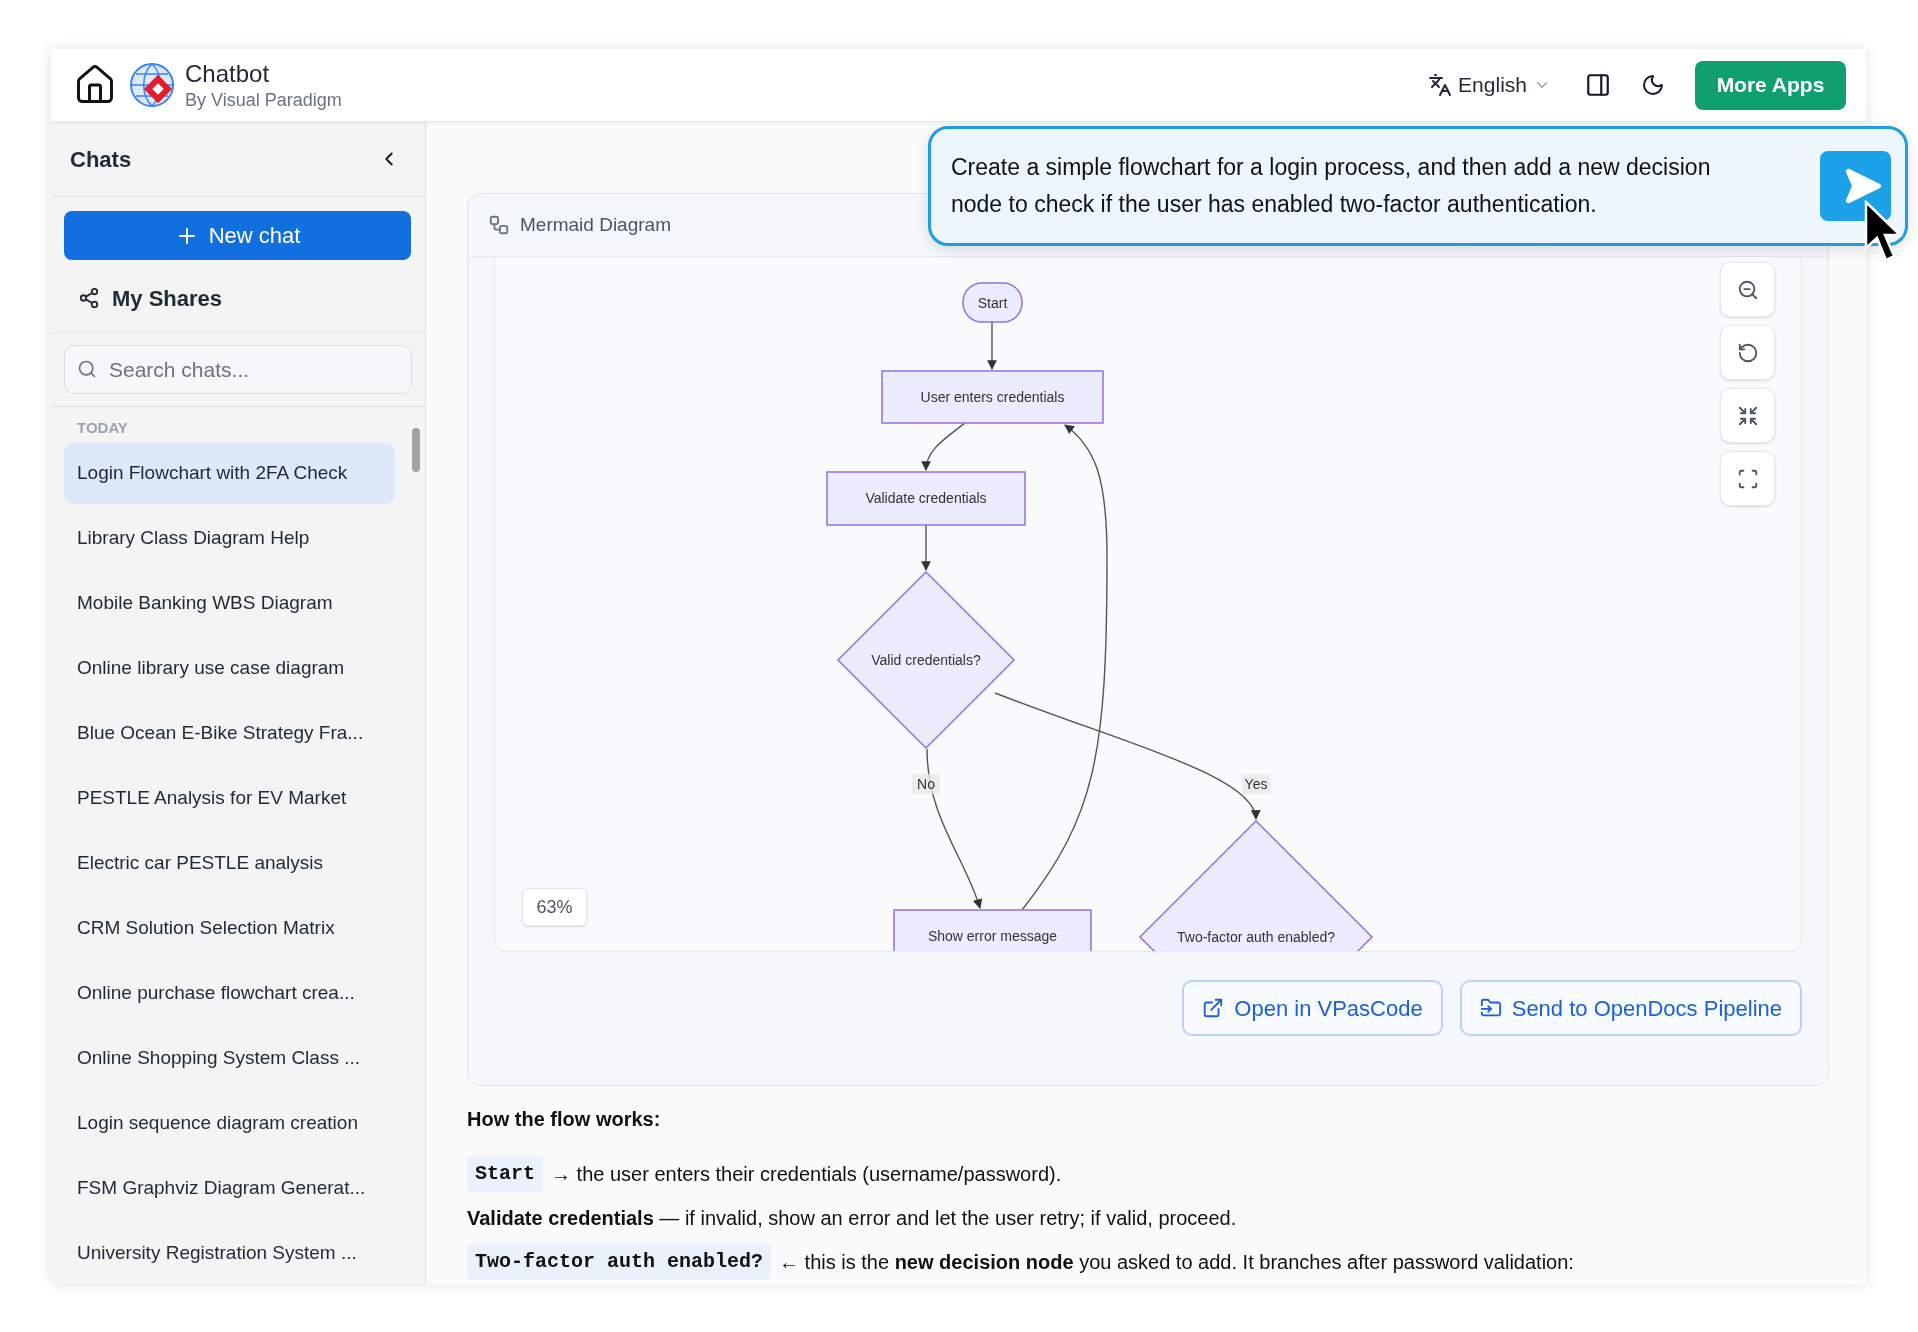 This screenshot has width=1918, height=1332. I want to click on decision-node: Valid credentials?, so click(926, 660).